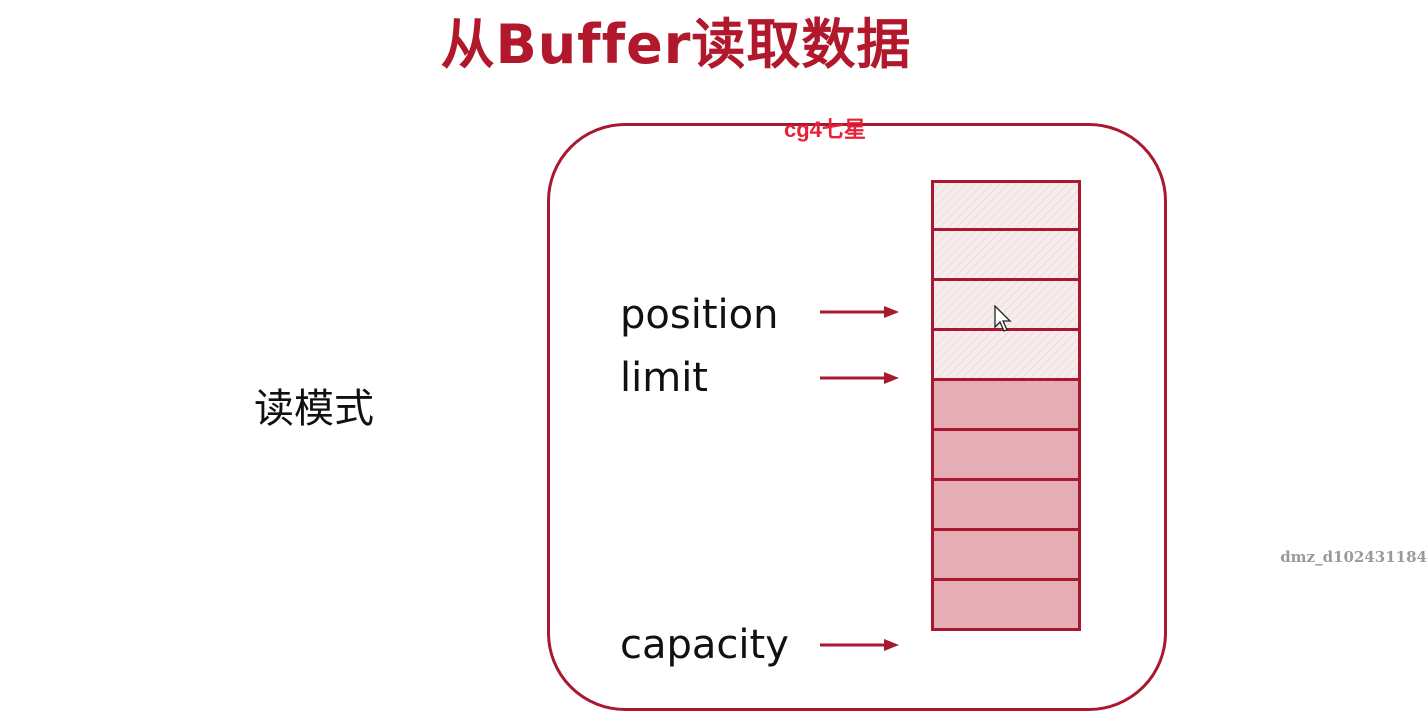 This screenshot has height=725, width=1427. I want to click on capacity-label: capacity, so click(704, 645).